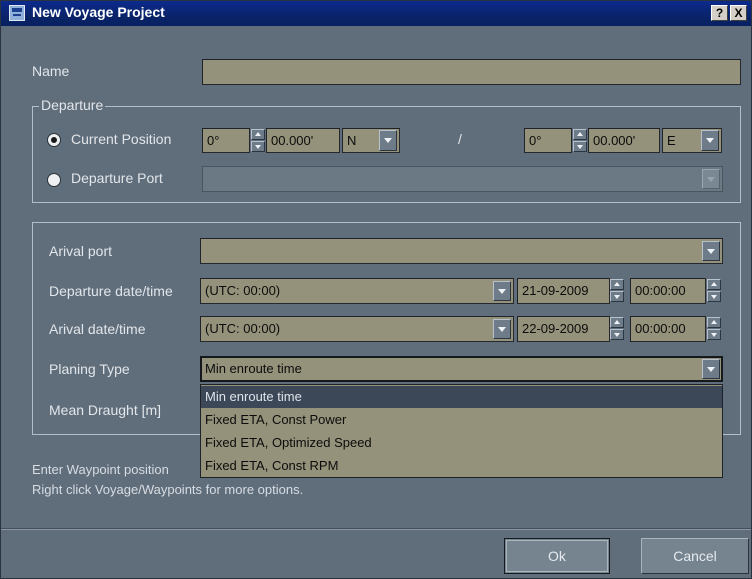 Image resolution: width=752 pixels, height=579 pixels. I want to click on latitude-minutes-value: 00.000', so click(292, 140).